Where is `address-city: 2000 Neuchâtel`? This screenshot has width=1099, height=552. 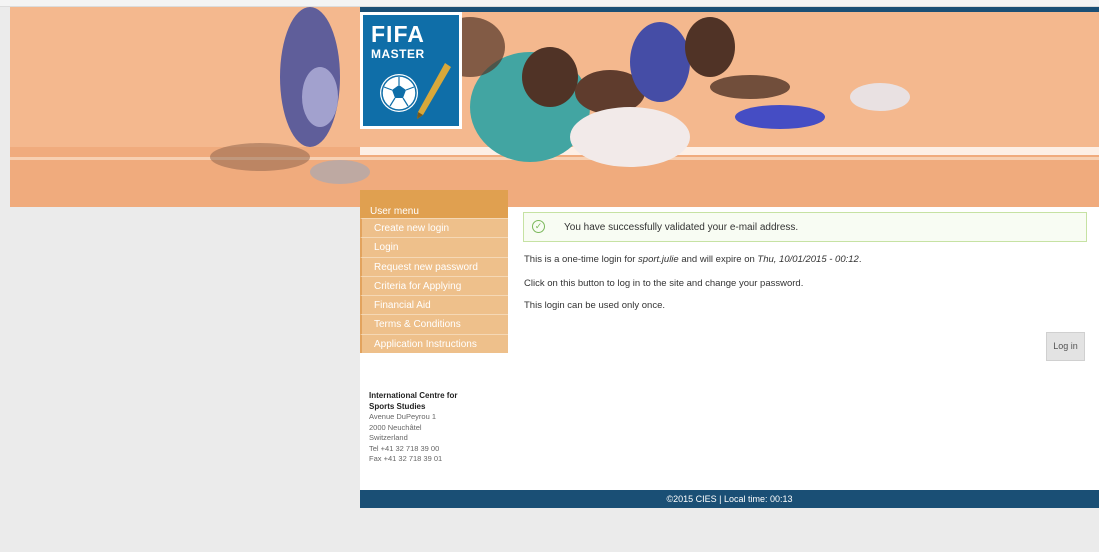
address-city: 2000 Neuchâtel is located at coordinates (395, 427).